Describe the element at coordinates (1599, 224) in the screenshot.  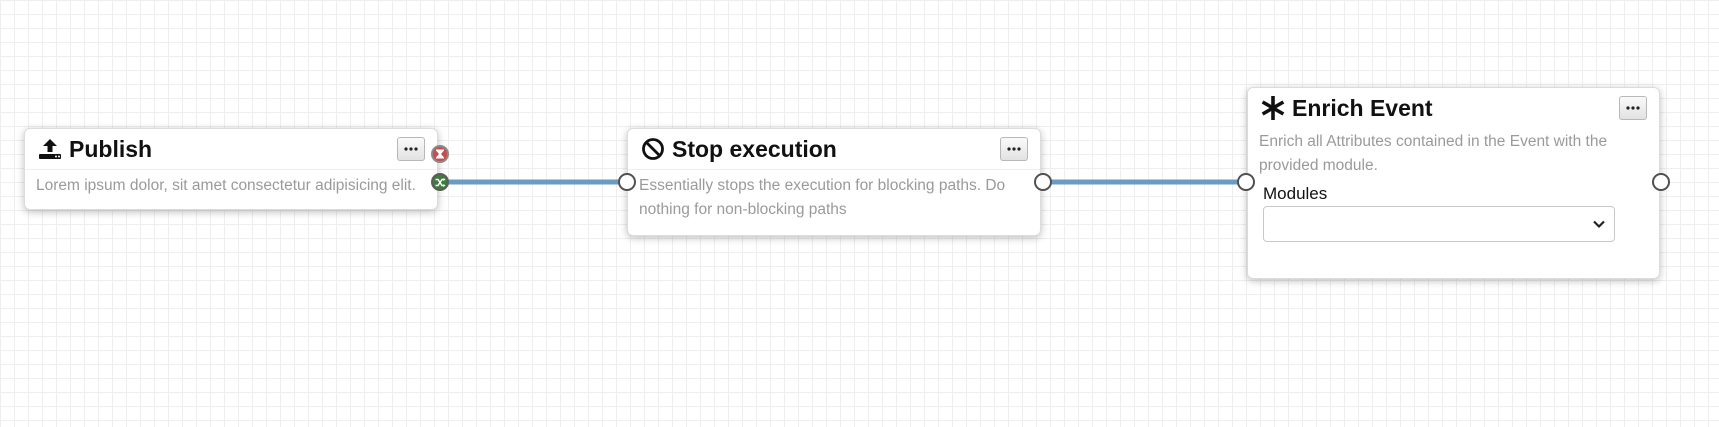
I see `chevron-down-icon` at that location.